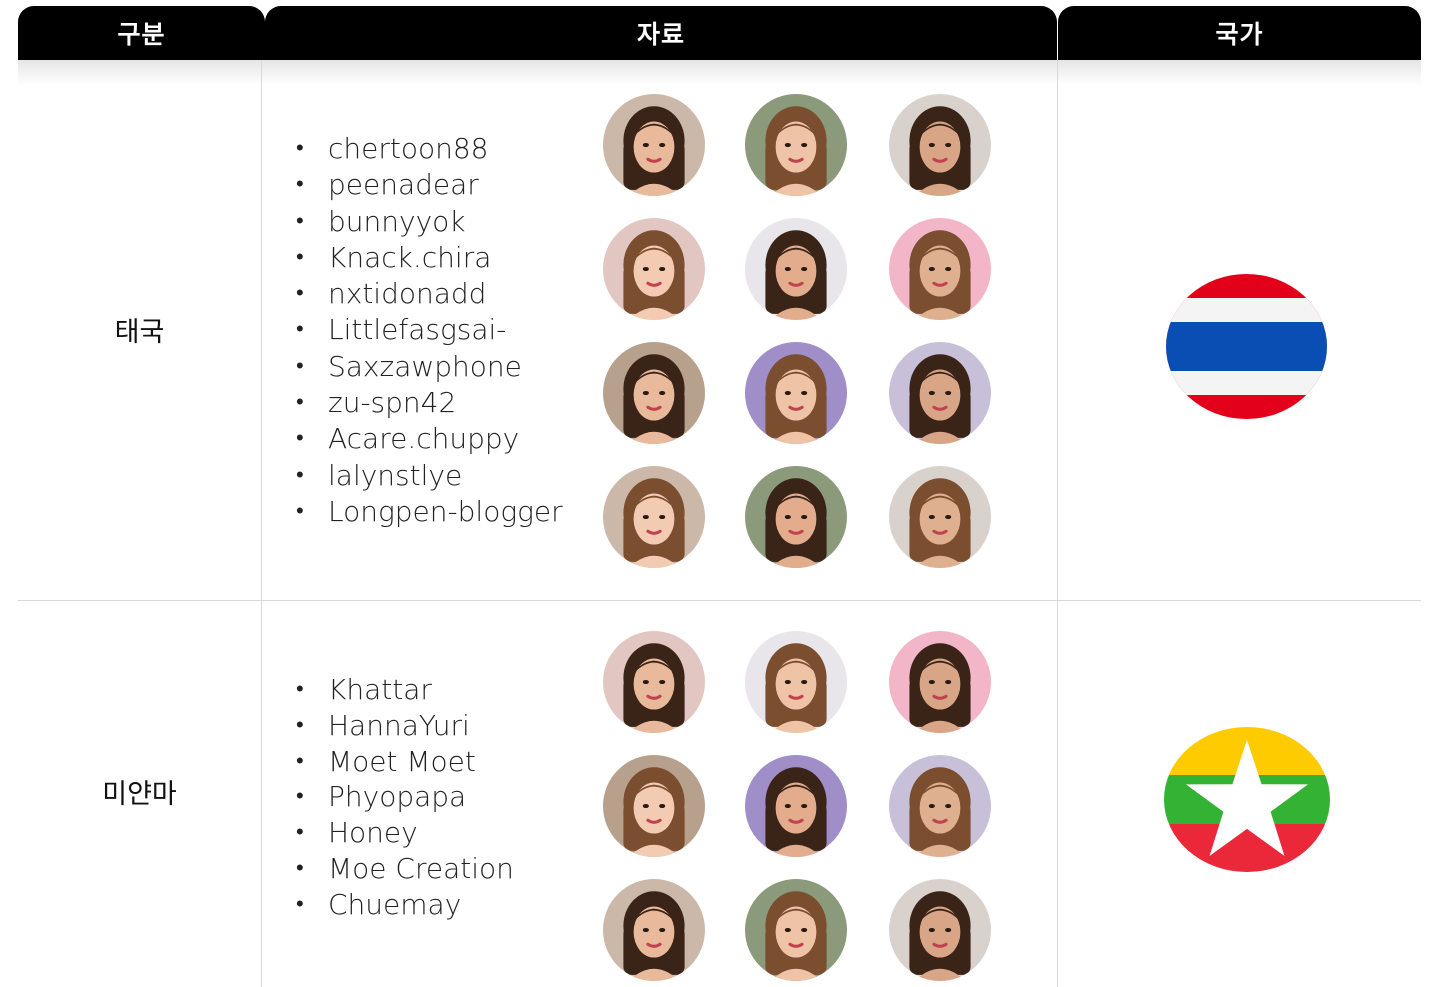 This screenshot has height=987, width=1430. Describe the element at coordinates (661, 33) in the screenshot. I see `header-jaryo: 자료` at that location.